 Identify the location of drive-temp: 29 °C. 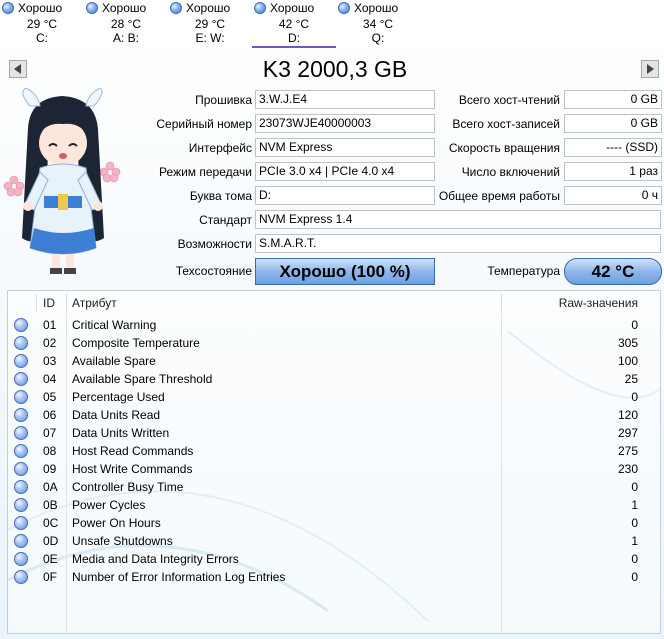
(42, 24).